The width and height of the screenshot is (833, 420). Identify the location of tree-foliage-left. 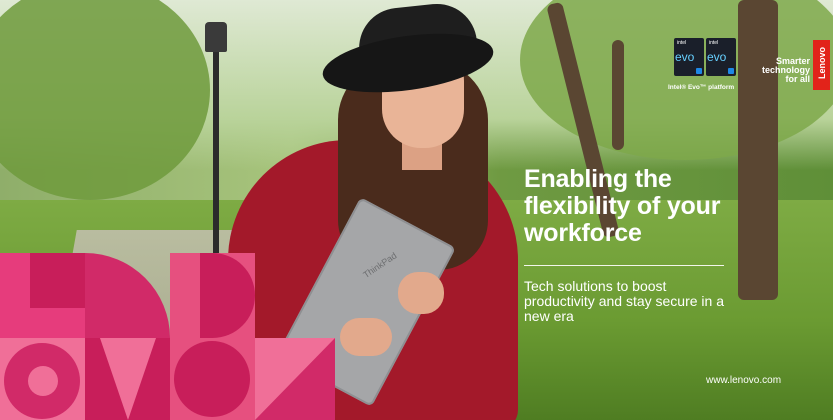
(105, 100).